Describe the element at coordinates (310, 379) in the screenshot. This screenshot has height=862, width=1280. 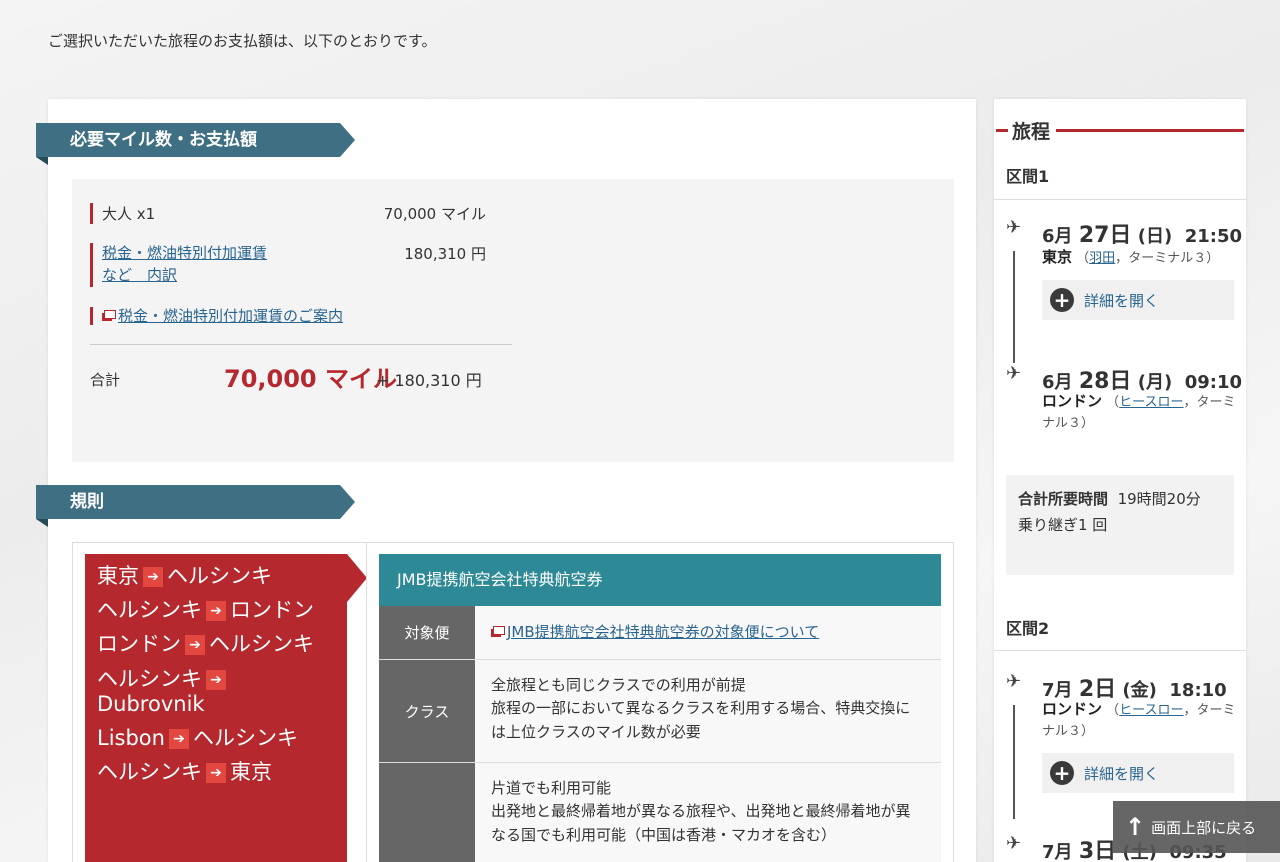
I see `total-miles: 70,000 マイル` at that location.